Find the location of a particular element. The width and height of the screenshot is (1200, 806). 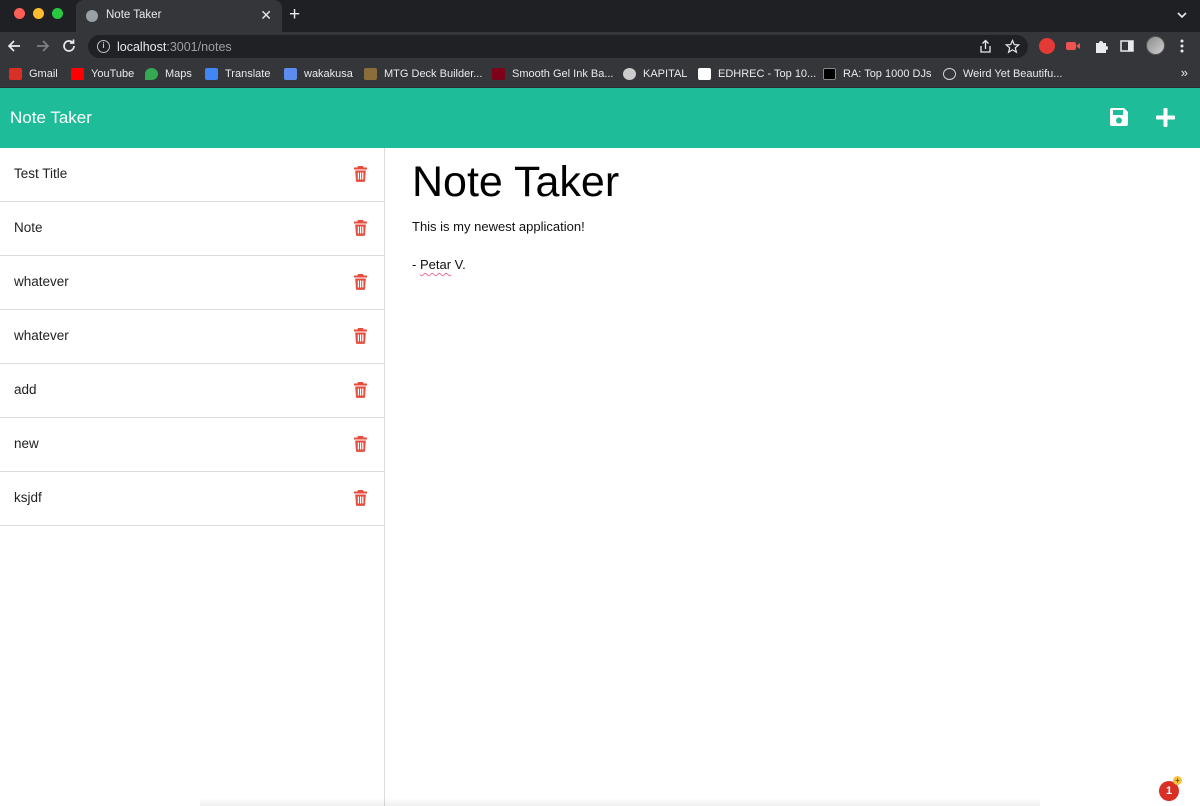

extension-video-icon is located at coordinates (1073, 46).